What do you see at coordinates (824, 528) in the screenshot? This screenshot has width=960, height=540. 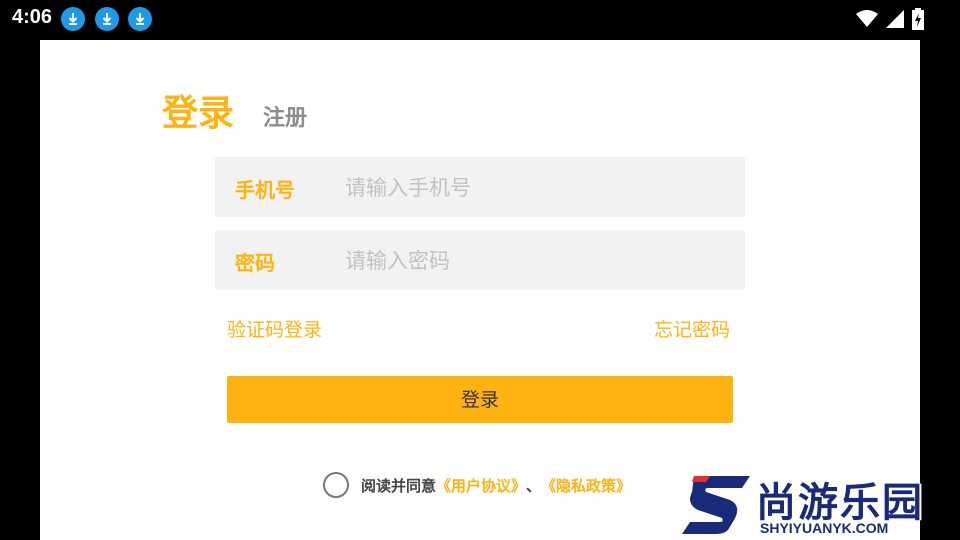 I see `watermark-url: SHYIYUANYK.COM` at bounding box center [824, 528].